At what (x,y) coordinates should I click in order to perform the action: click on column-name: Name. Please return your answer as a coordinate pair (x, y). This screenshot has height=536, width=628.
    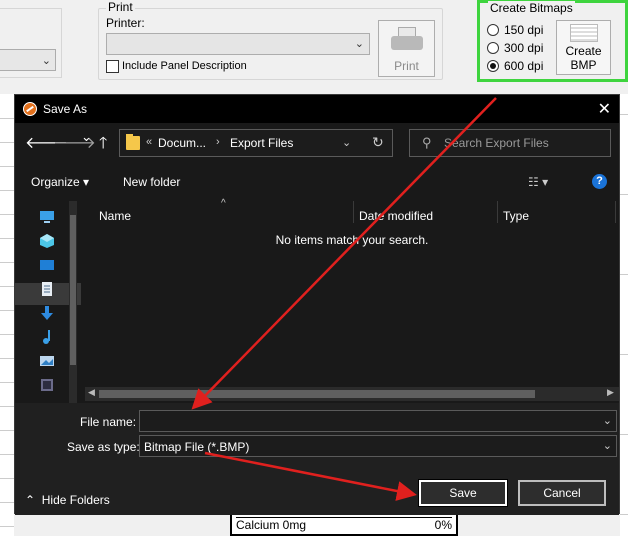
    Looking at the image, I should click on (115, 216).